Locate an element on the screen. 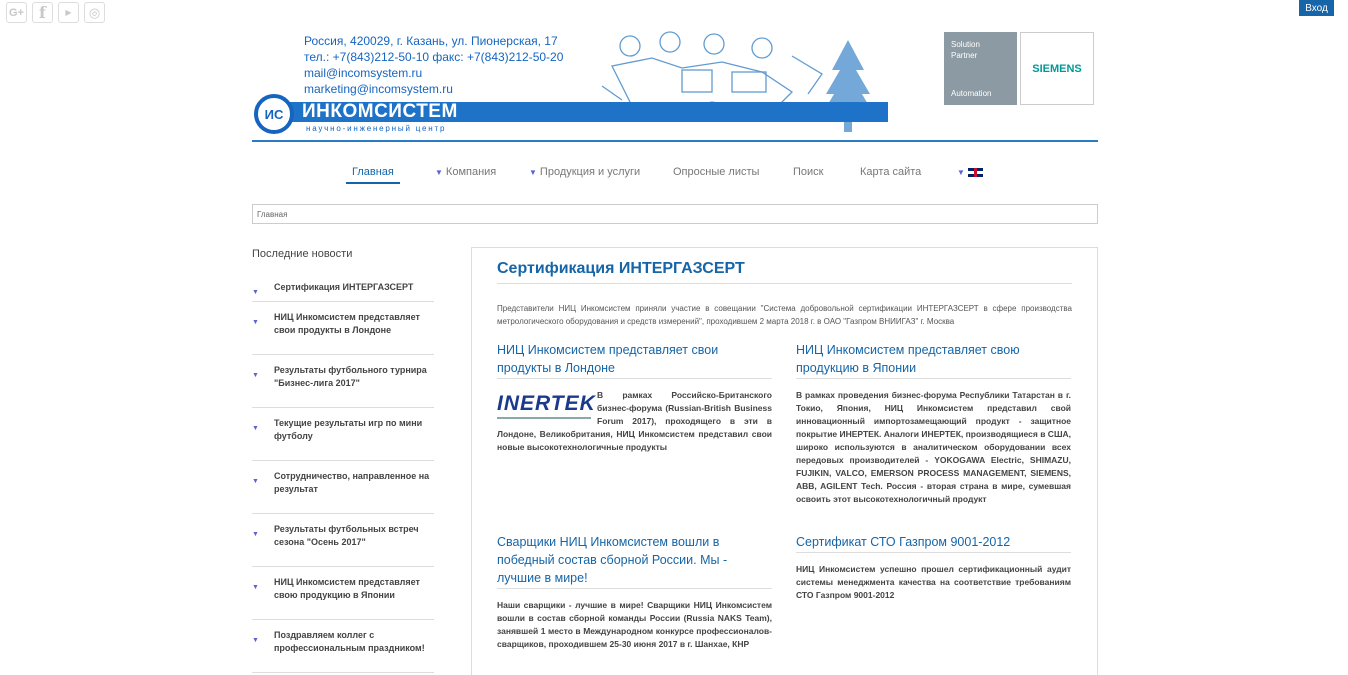 Image resolution: width=1348 pixels, height=675 pixels. banner-divider is located at coordinates (675, 141).